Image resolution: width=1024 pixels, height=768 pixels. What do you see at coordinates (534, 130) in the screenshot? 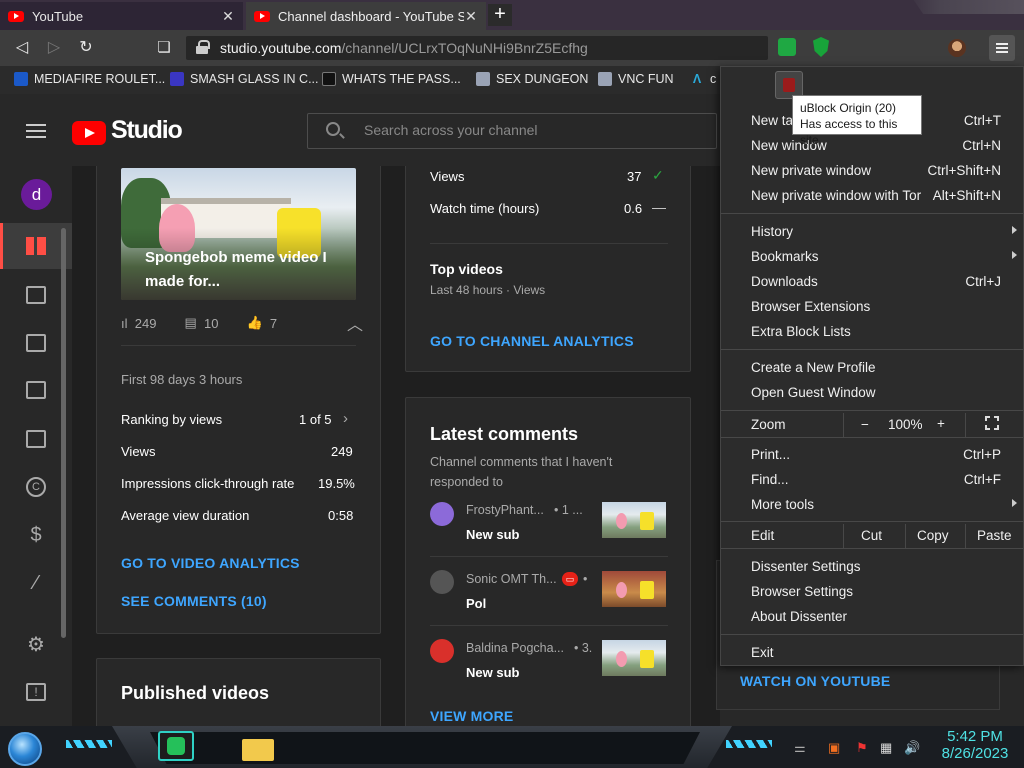
I see `search-input` at bounding box center [534, 130].